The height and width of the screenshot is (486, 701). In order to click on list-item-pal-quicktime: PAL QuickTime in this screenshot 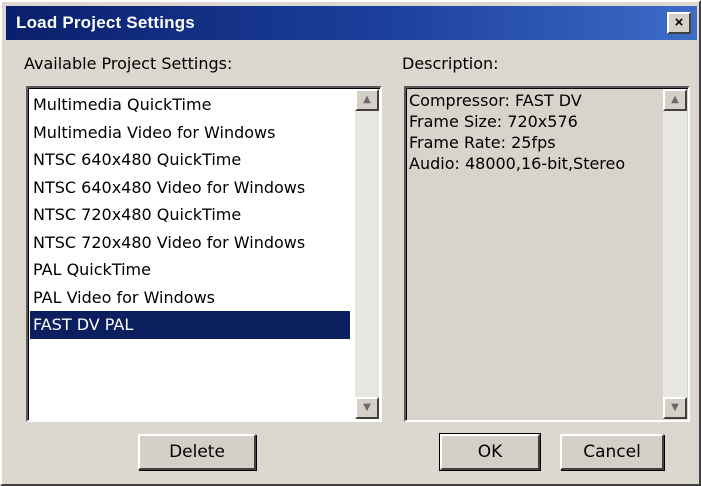, I will do `click(190, 270)`.